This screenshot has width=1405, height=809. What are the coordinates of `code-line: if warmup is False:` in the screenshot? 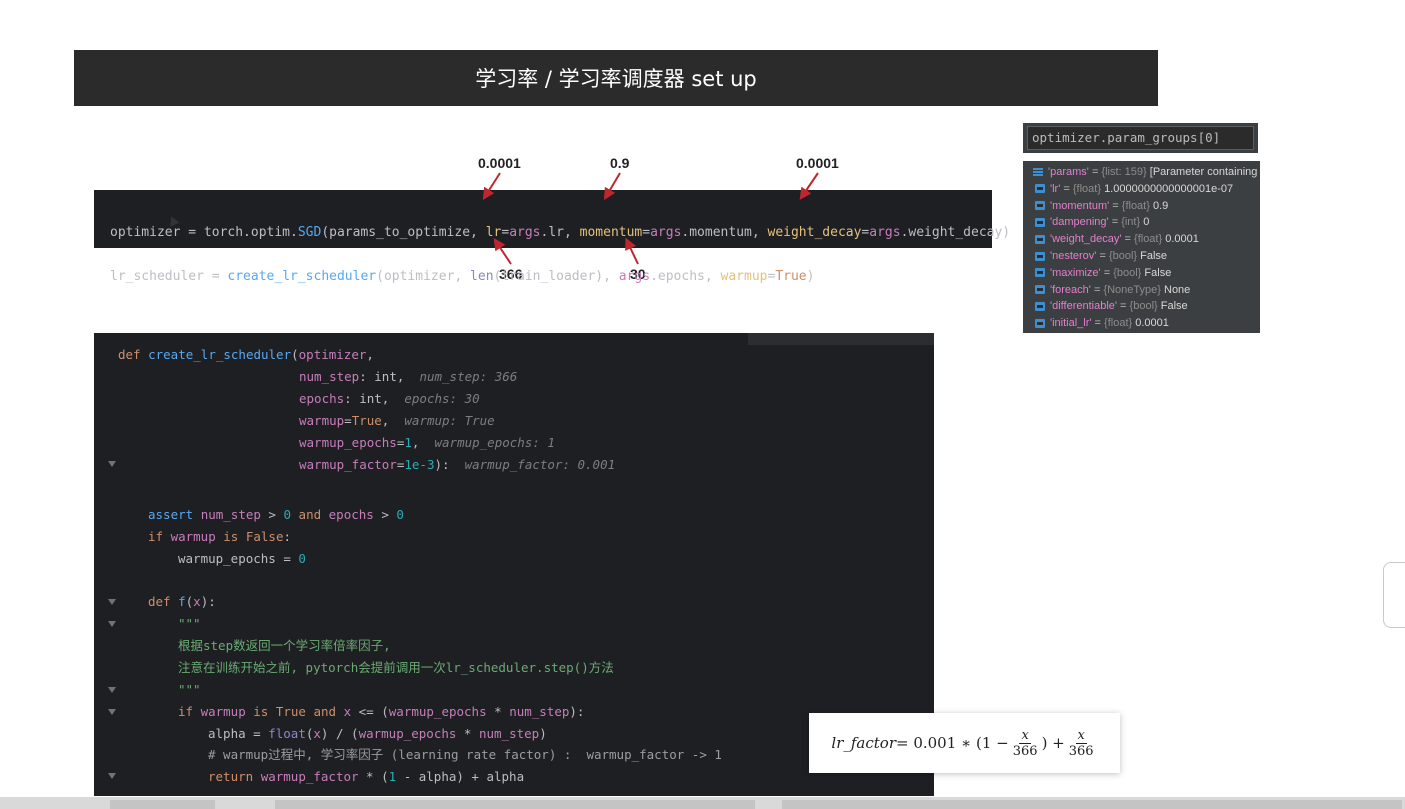 It's located at (220, 536).